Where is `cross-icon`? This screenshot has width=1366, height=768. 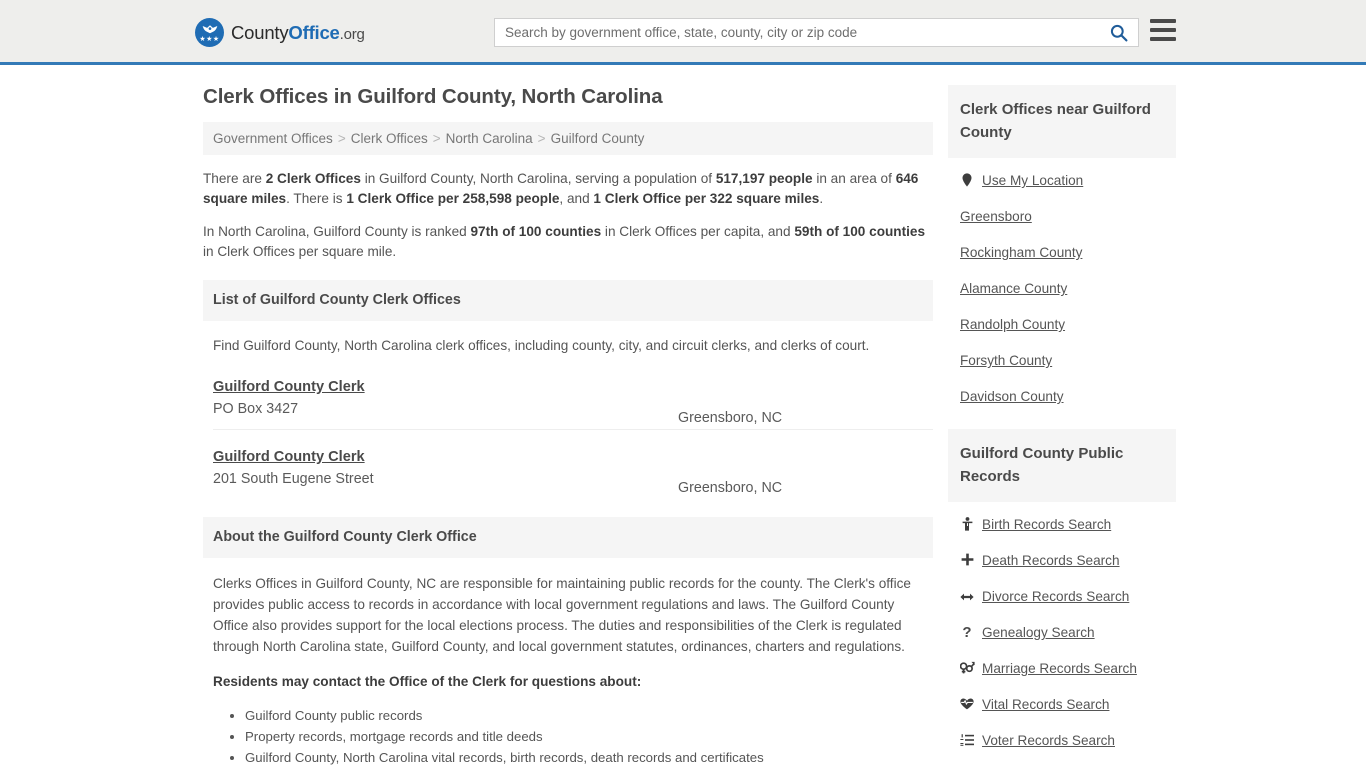 cross-icon is located at coordinates (967, 560).